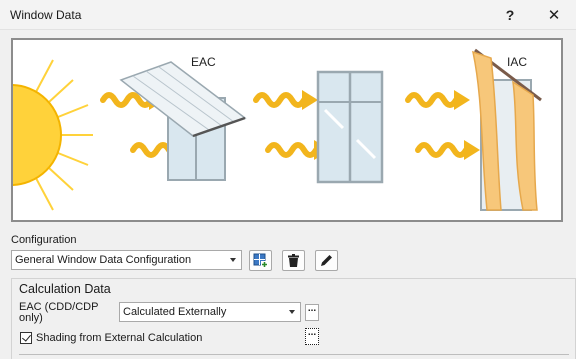  I want to click on add-config-icon, so click(260, 260).